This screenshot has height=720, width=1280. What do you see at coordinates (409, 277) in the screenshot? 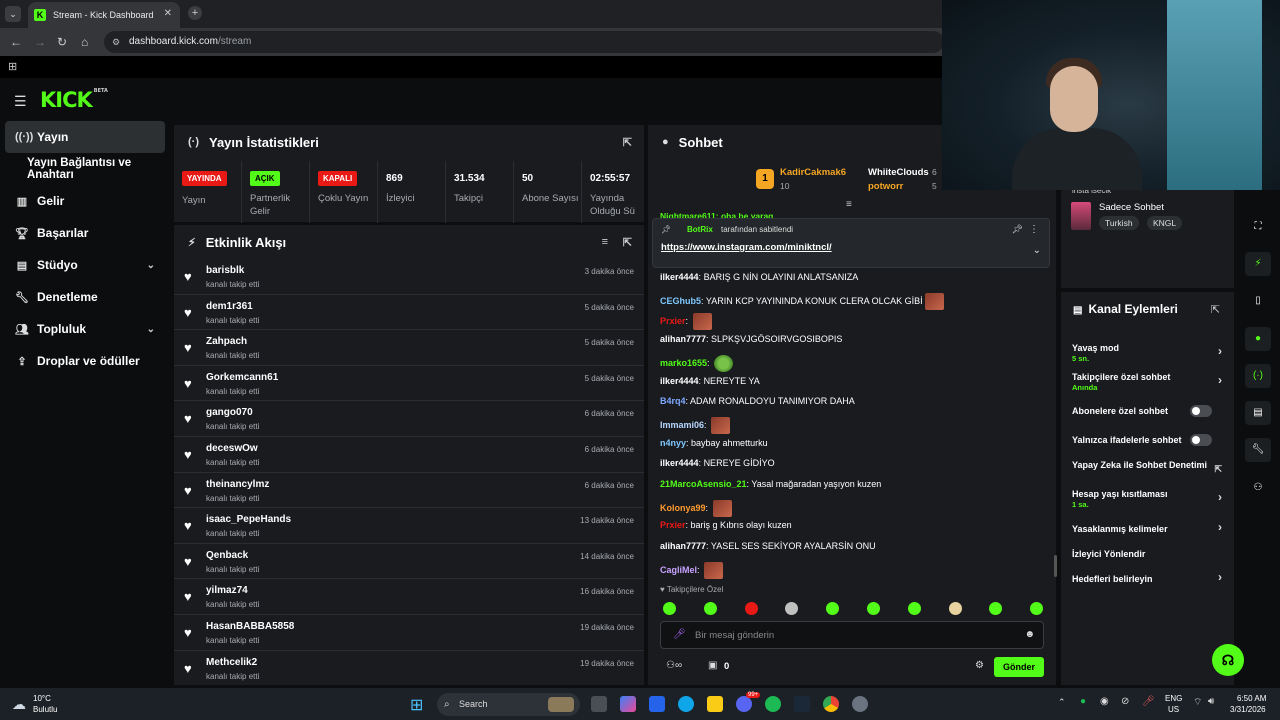
I see `activity-row: ♥ barisblk kanalı takip etti 3 dakika önce` at bounding box center [409, 277].